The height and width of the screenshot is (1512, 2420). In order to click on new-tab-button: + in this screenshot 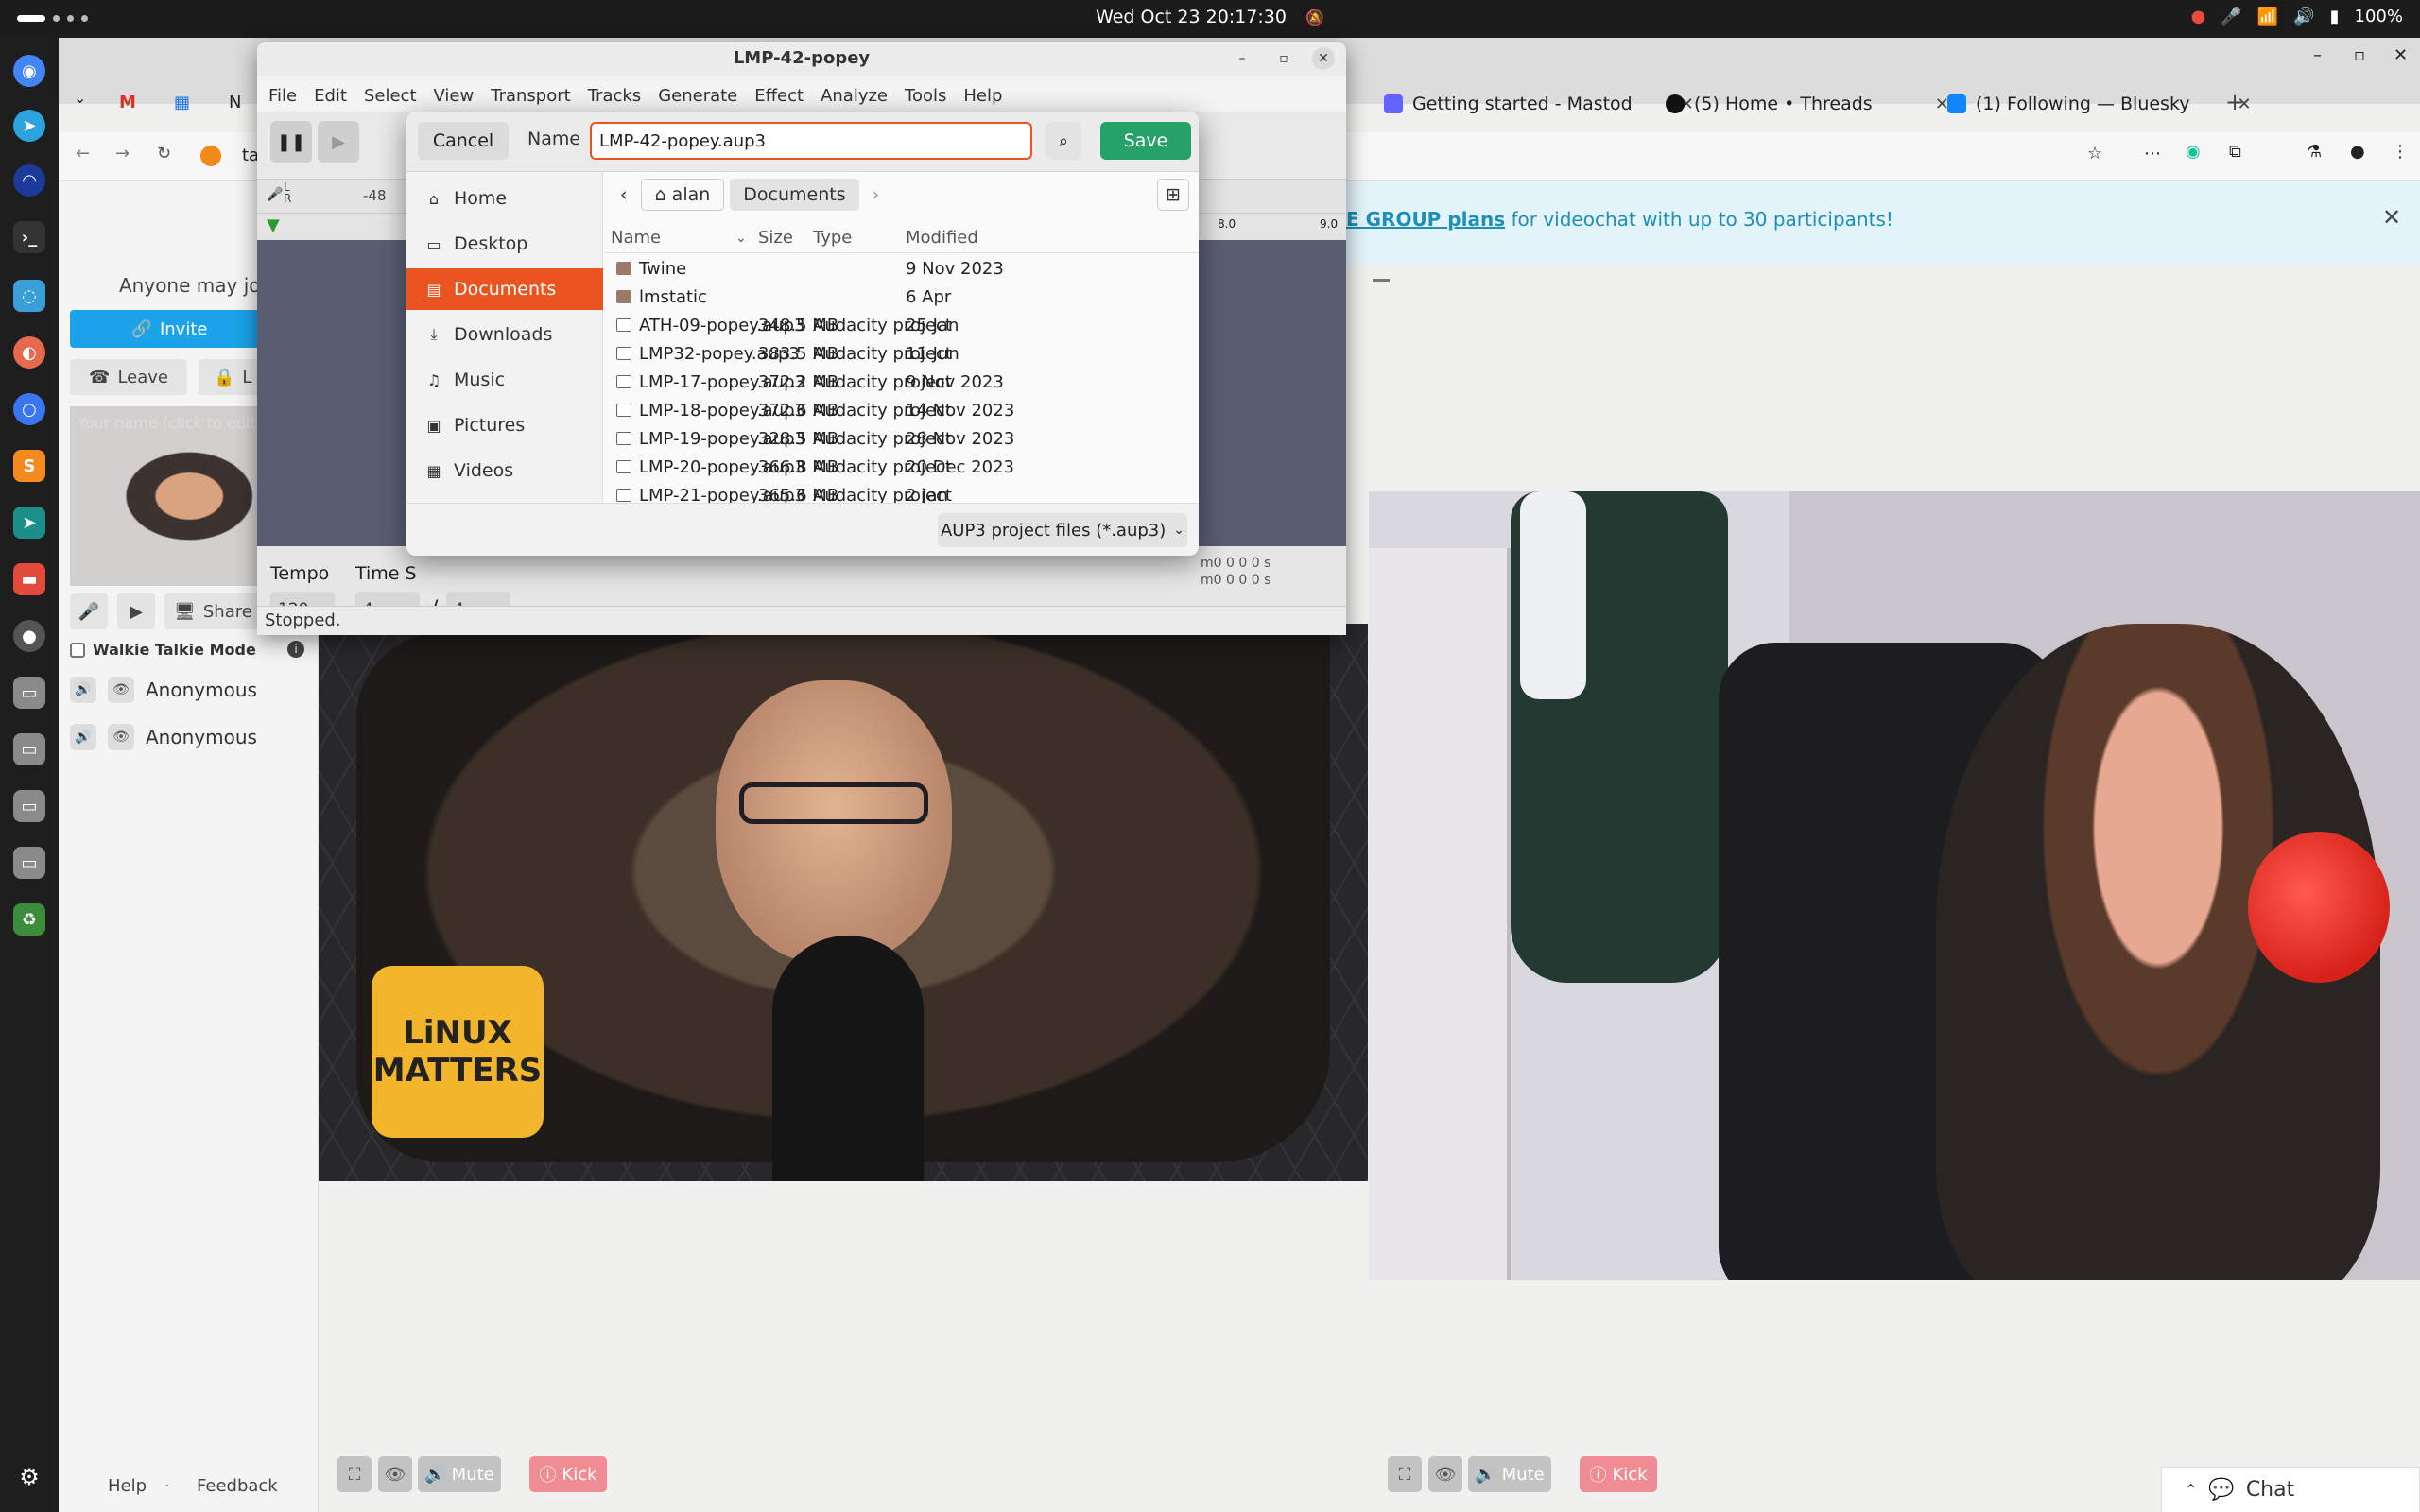, I will do `click(2234, 102)`.